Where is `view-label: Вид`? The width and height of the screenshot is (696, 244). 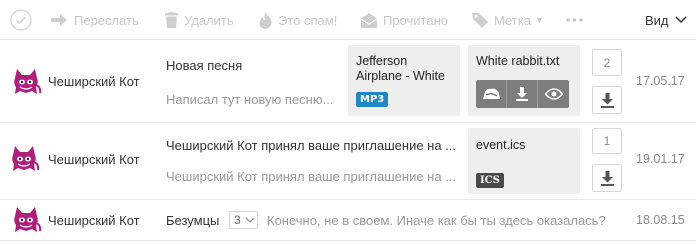
view-label: Вид is located at coordinates (657, 20).